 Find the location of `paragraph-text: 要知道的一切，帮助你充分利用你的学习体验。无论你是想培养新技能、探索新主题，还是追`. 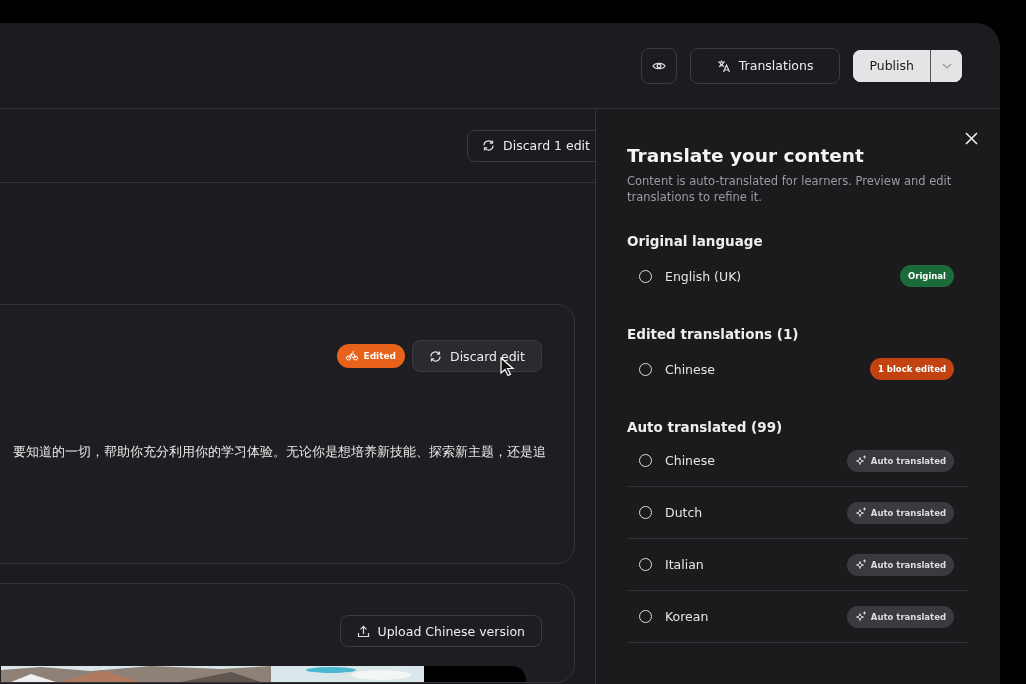

paragraph-text: 要知道的一切，帮助你充分利用你的学习体验。无论你是想培养新技能、探索新主题，还是追 is located at coordinates (279, 452).